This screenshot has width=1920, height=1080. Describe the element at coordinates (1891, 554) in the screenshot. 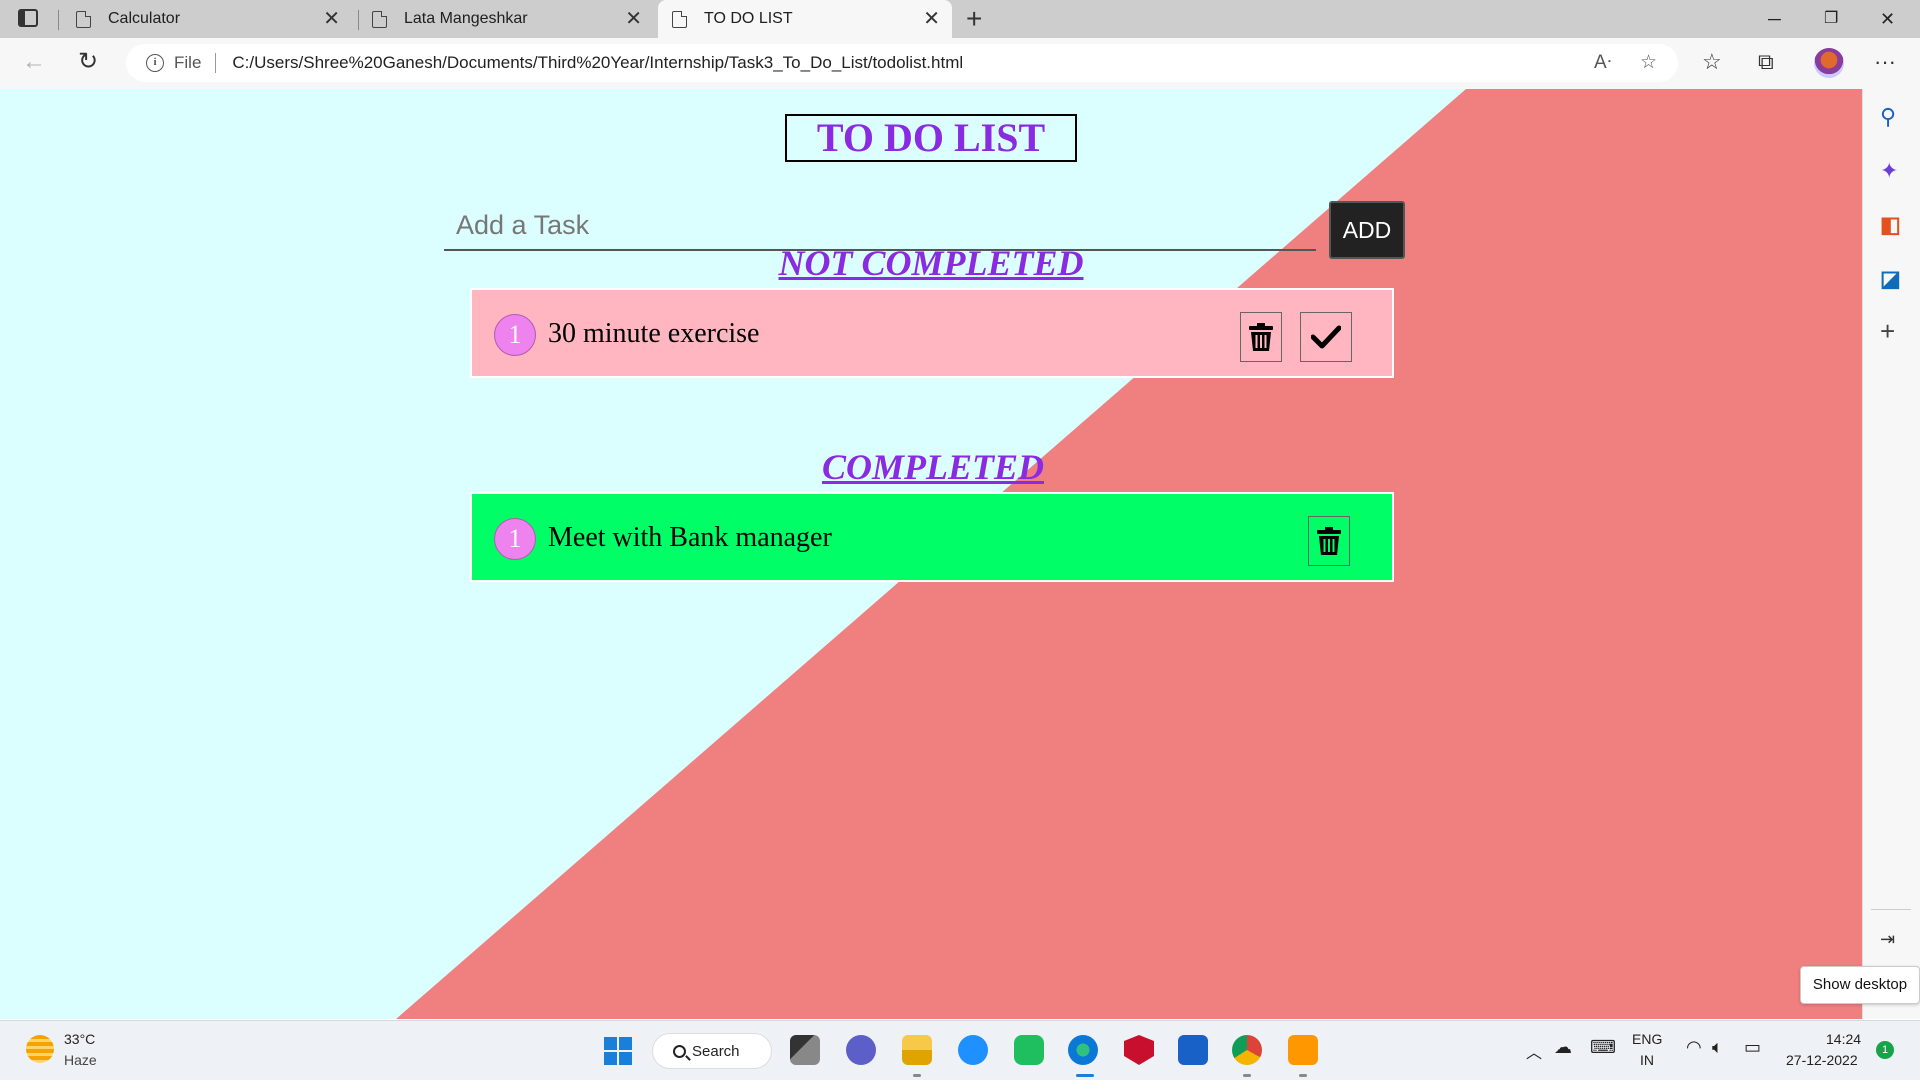

I see `edge-sidebar: ⚲ ✦ ◧ ◪ + ⇥` at that location.